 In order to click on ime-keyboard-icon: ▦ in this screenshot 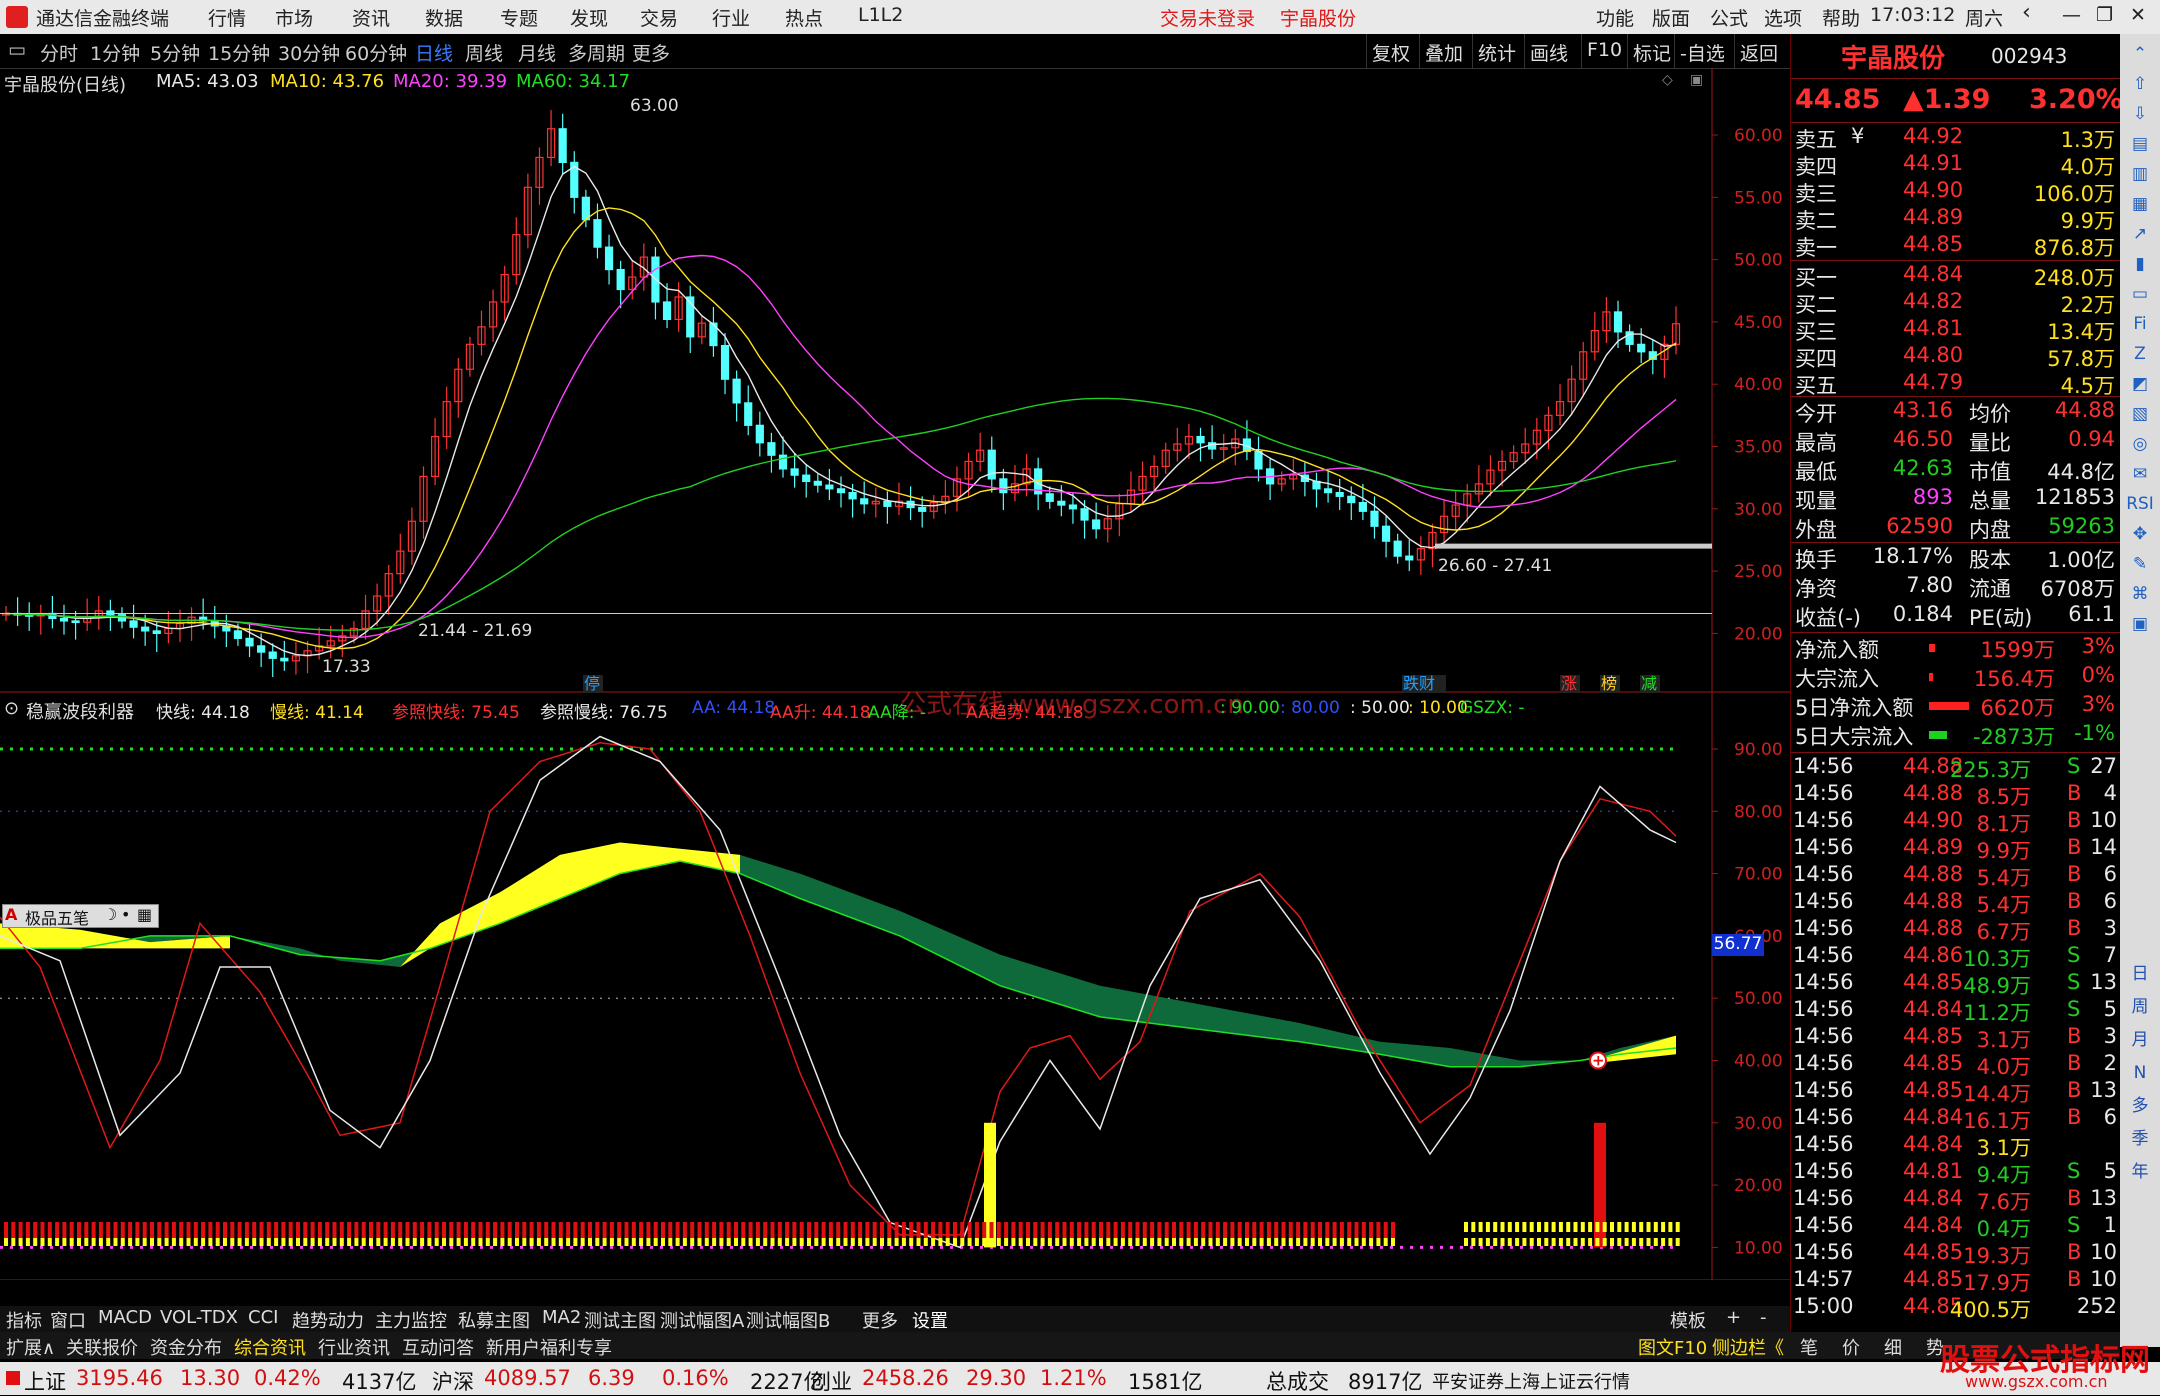, I will do `click(144, 914)`.